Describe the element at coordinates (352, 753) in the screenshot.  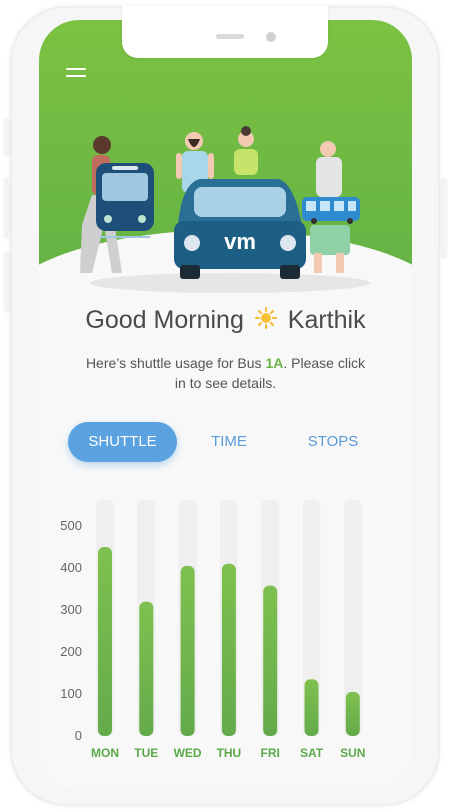
I see `x-tick-label: SUN` at that location.